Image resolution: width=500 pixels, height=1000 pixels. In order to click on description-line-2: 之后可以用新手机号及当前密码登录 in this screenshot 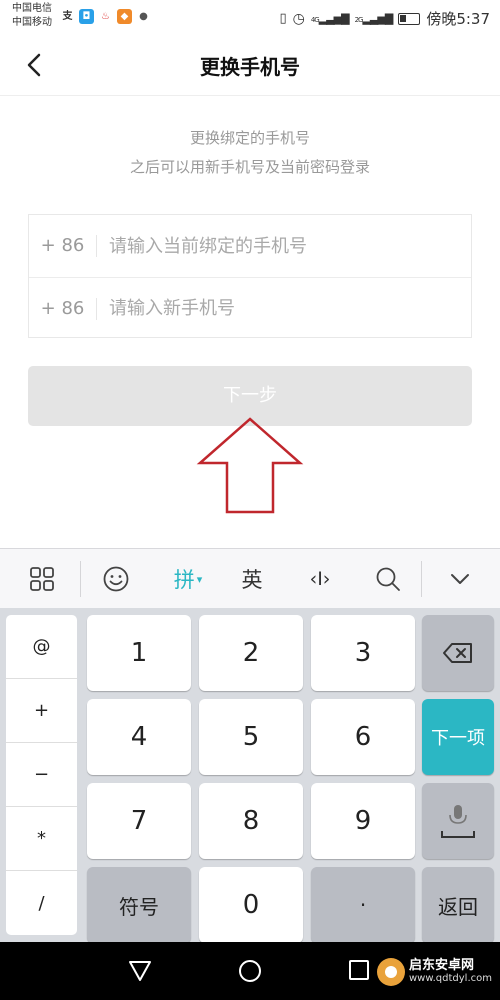, I will do `click(249, 167)`.